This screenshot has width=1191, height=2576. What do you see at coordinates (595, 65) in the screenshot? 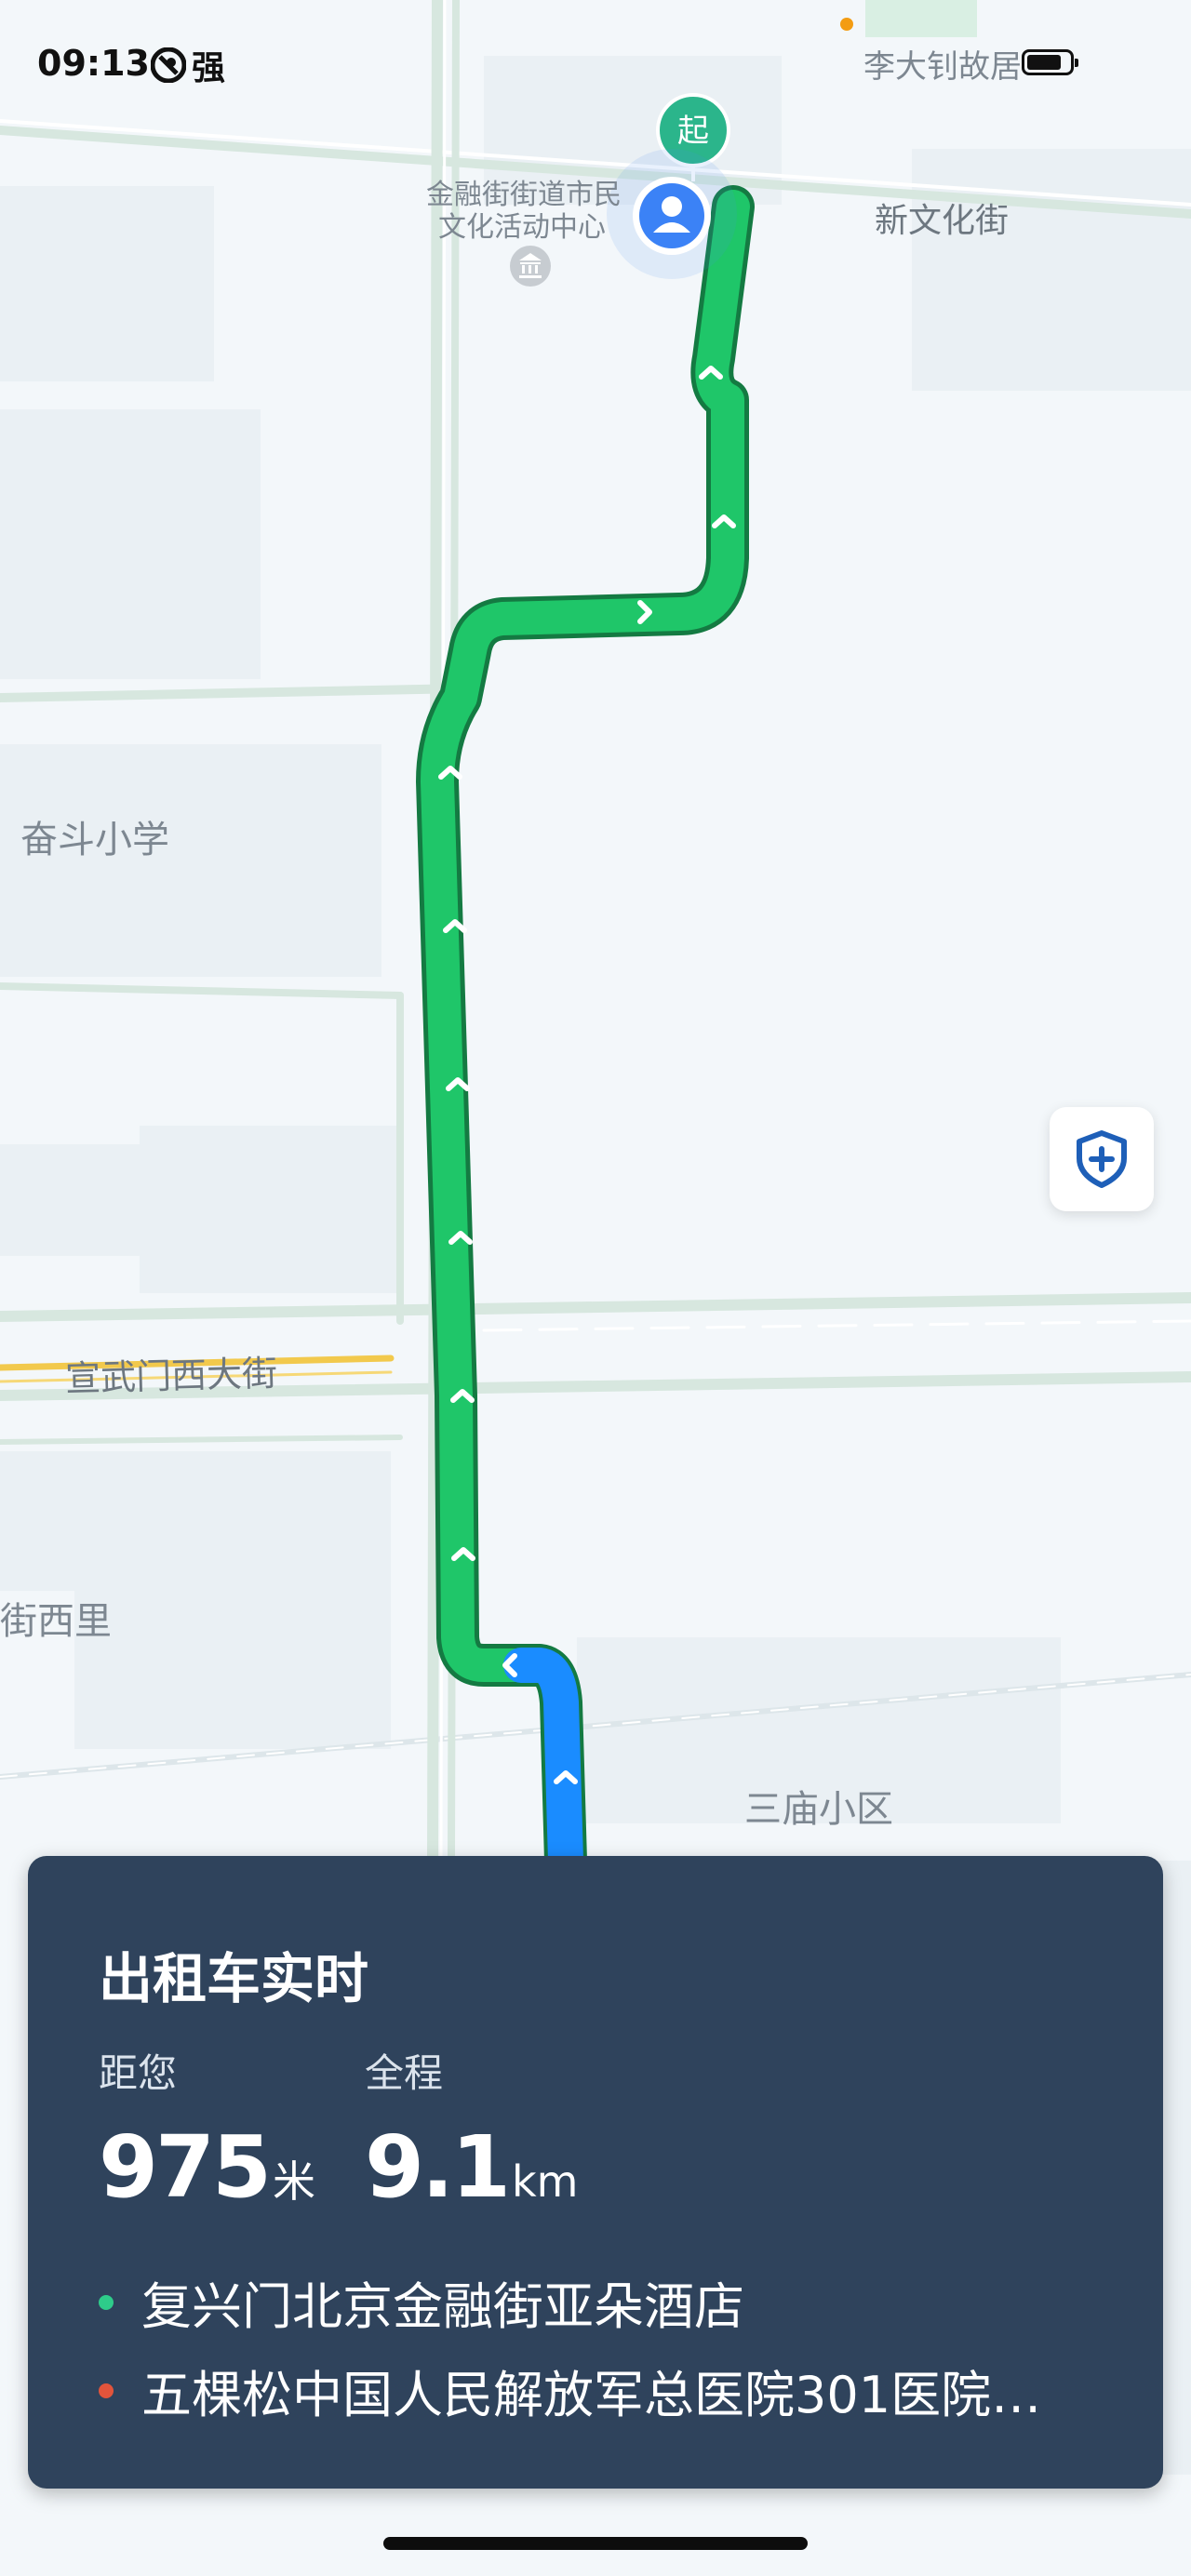
I see `status-bar: 09:13 强` at bounding box center [595, 65].